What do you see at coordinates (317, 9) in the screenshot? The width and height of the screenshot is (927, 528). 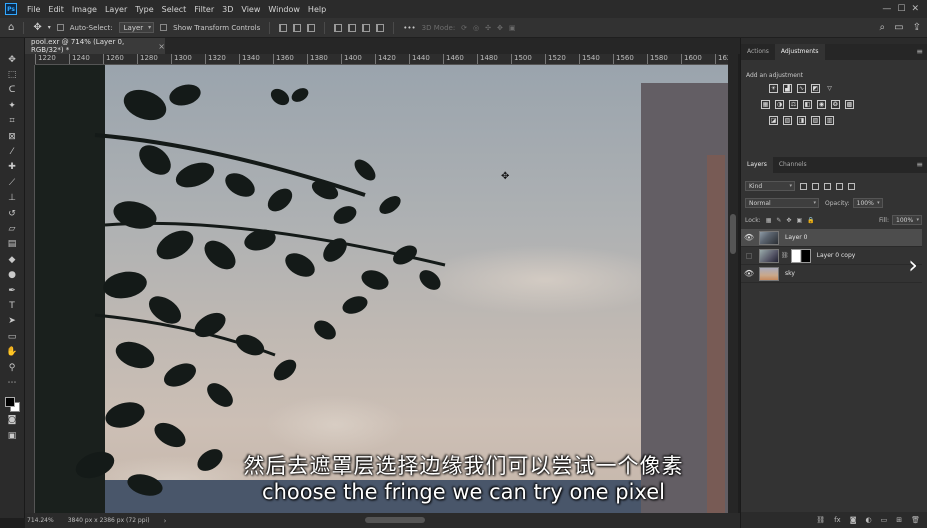 I see `menu-help: Help` at bounding box center [317, 9].